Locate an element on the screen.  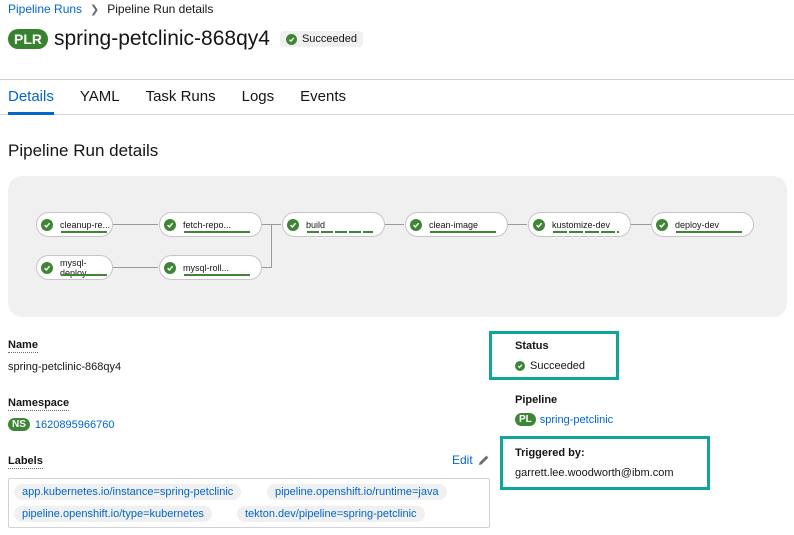
status-label: Status is located at coordinates (532, 346).